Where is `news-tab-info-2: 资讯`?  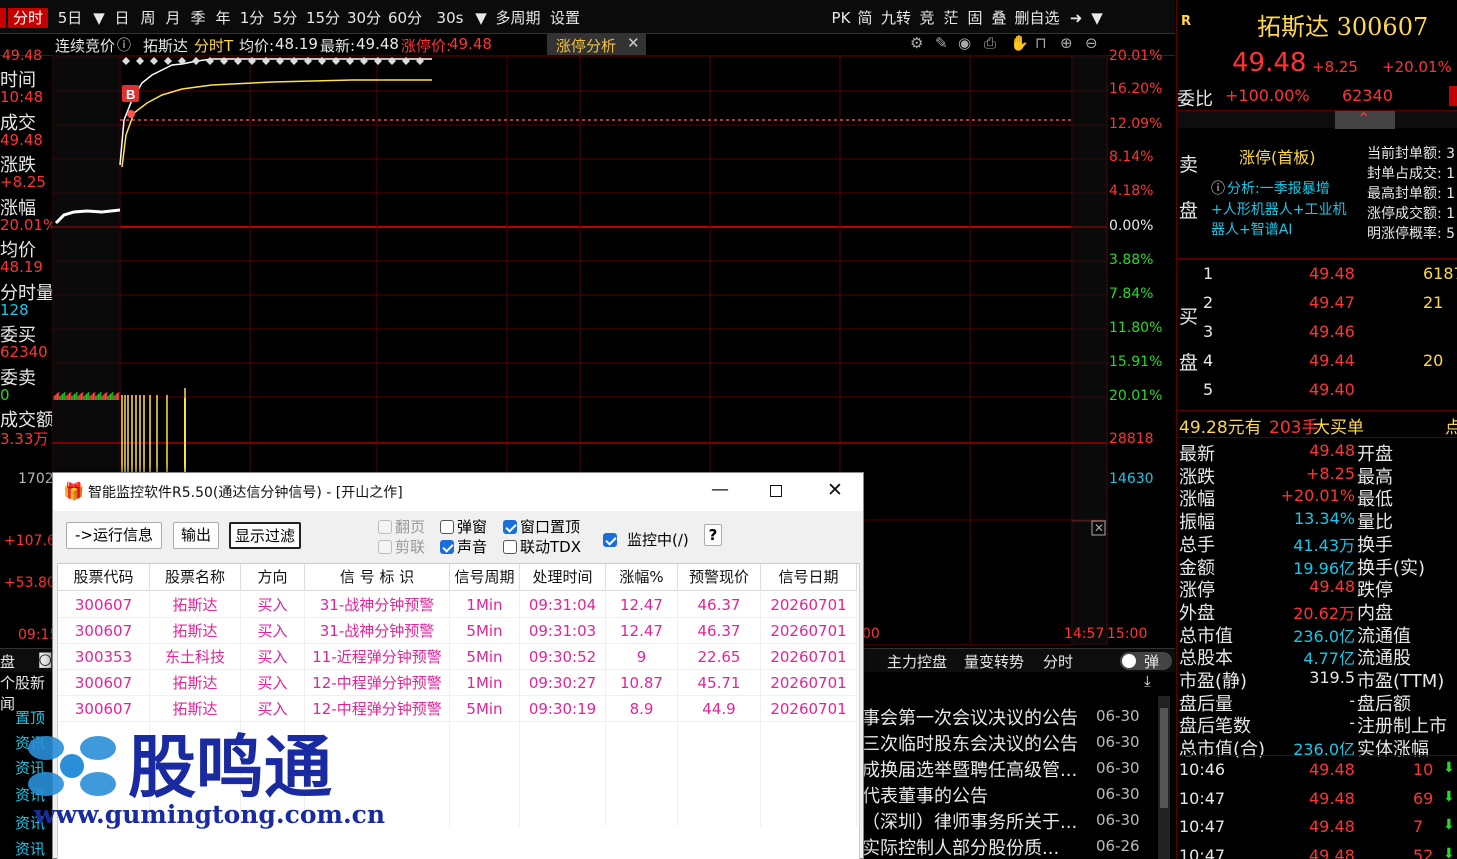
news-tab-info-2: 资讯 is located at coordinates (30, 767).